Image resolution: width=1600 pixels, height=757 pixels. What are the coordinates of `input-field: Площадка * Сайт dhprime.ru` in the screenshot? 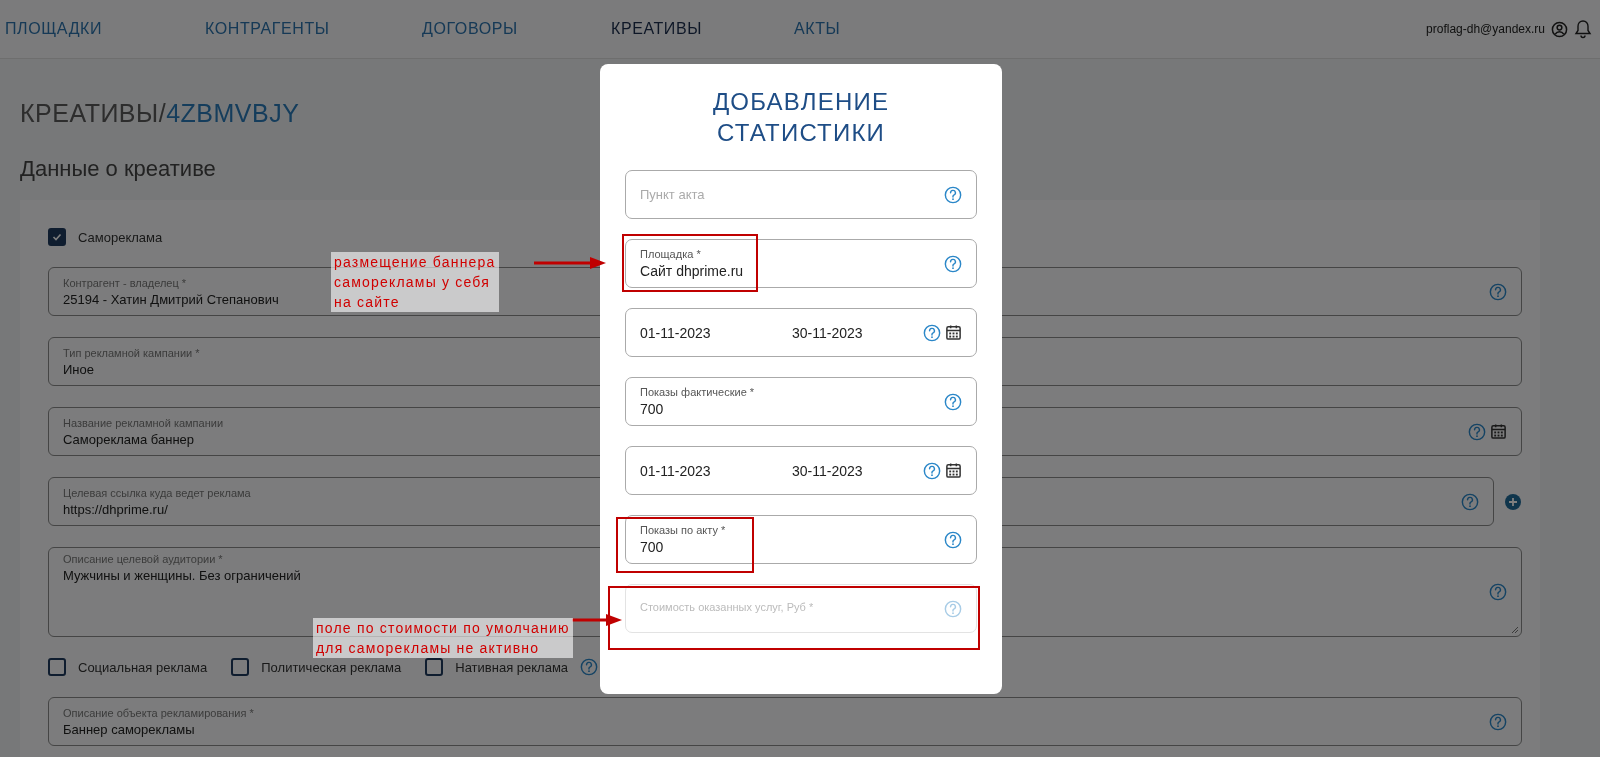 It's located at (801, 264).